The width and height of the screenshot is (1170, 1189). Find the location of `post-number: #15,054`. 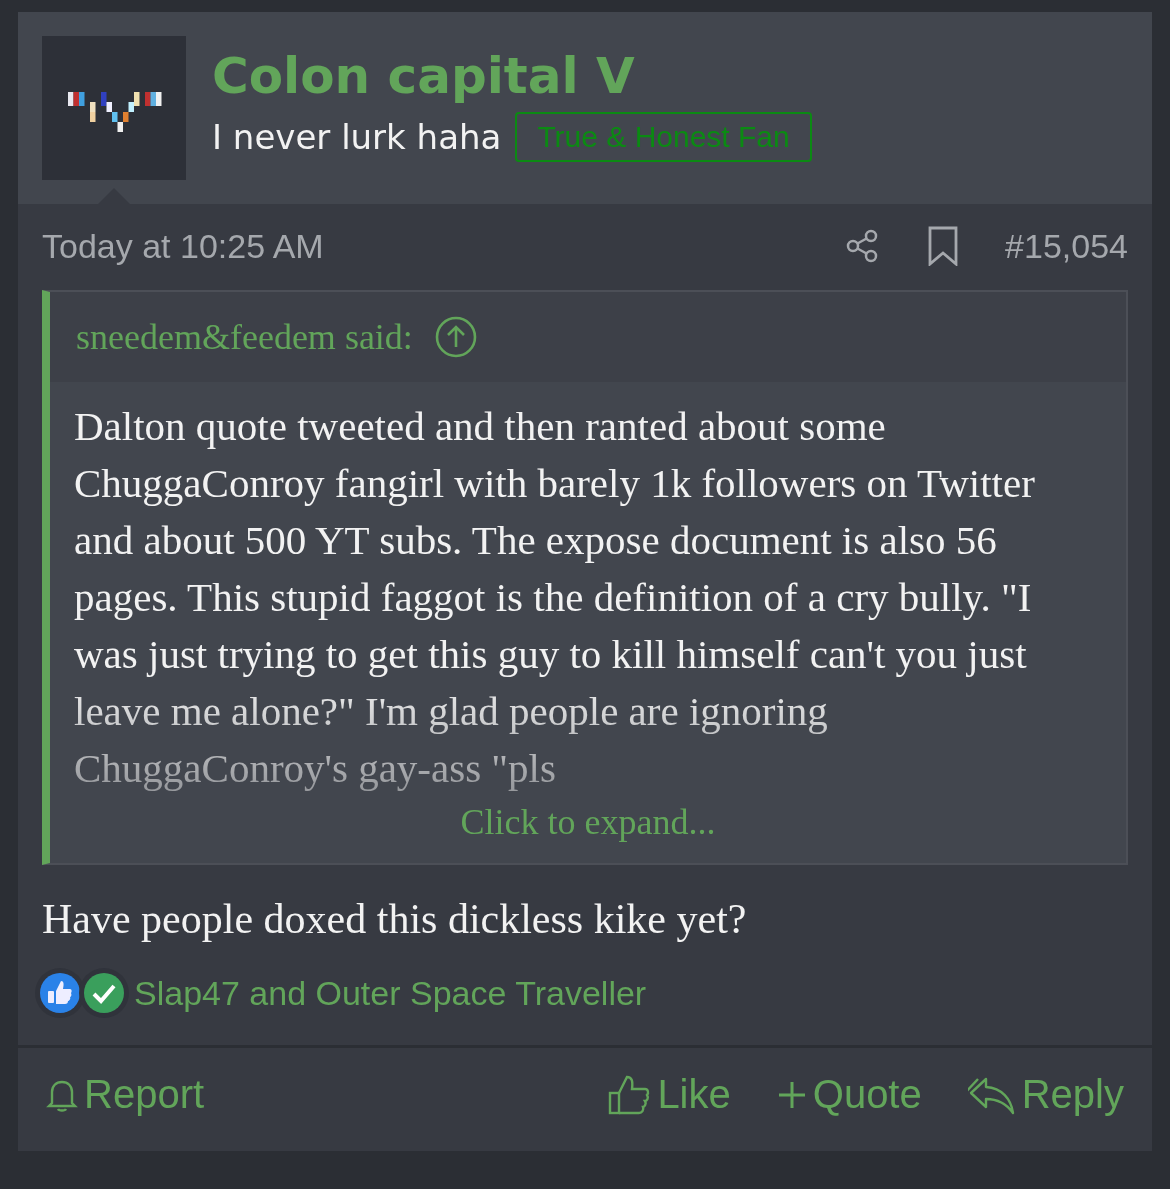

post-number: #15,054 is located at coordinates (1066, 246).